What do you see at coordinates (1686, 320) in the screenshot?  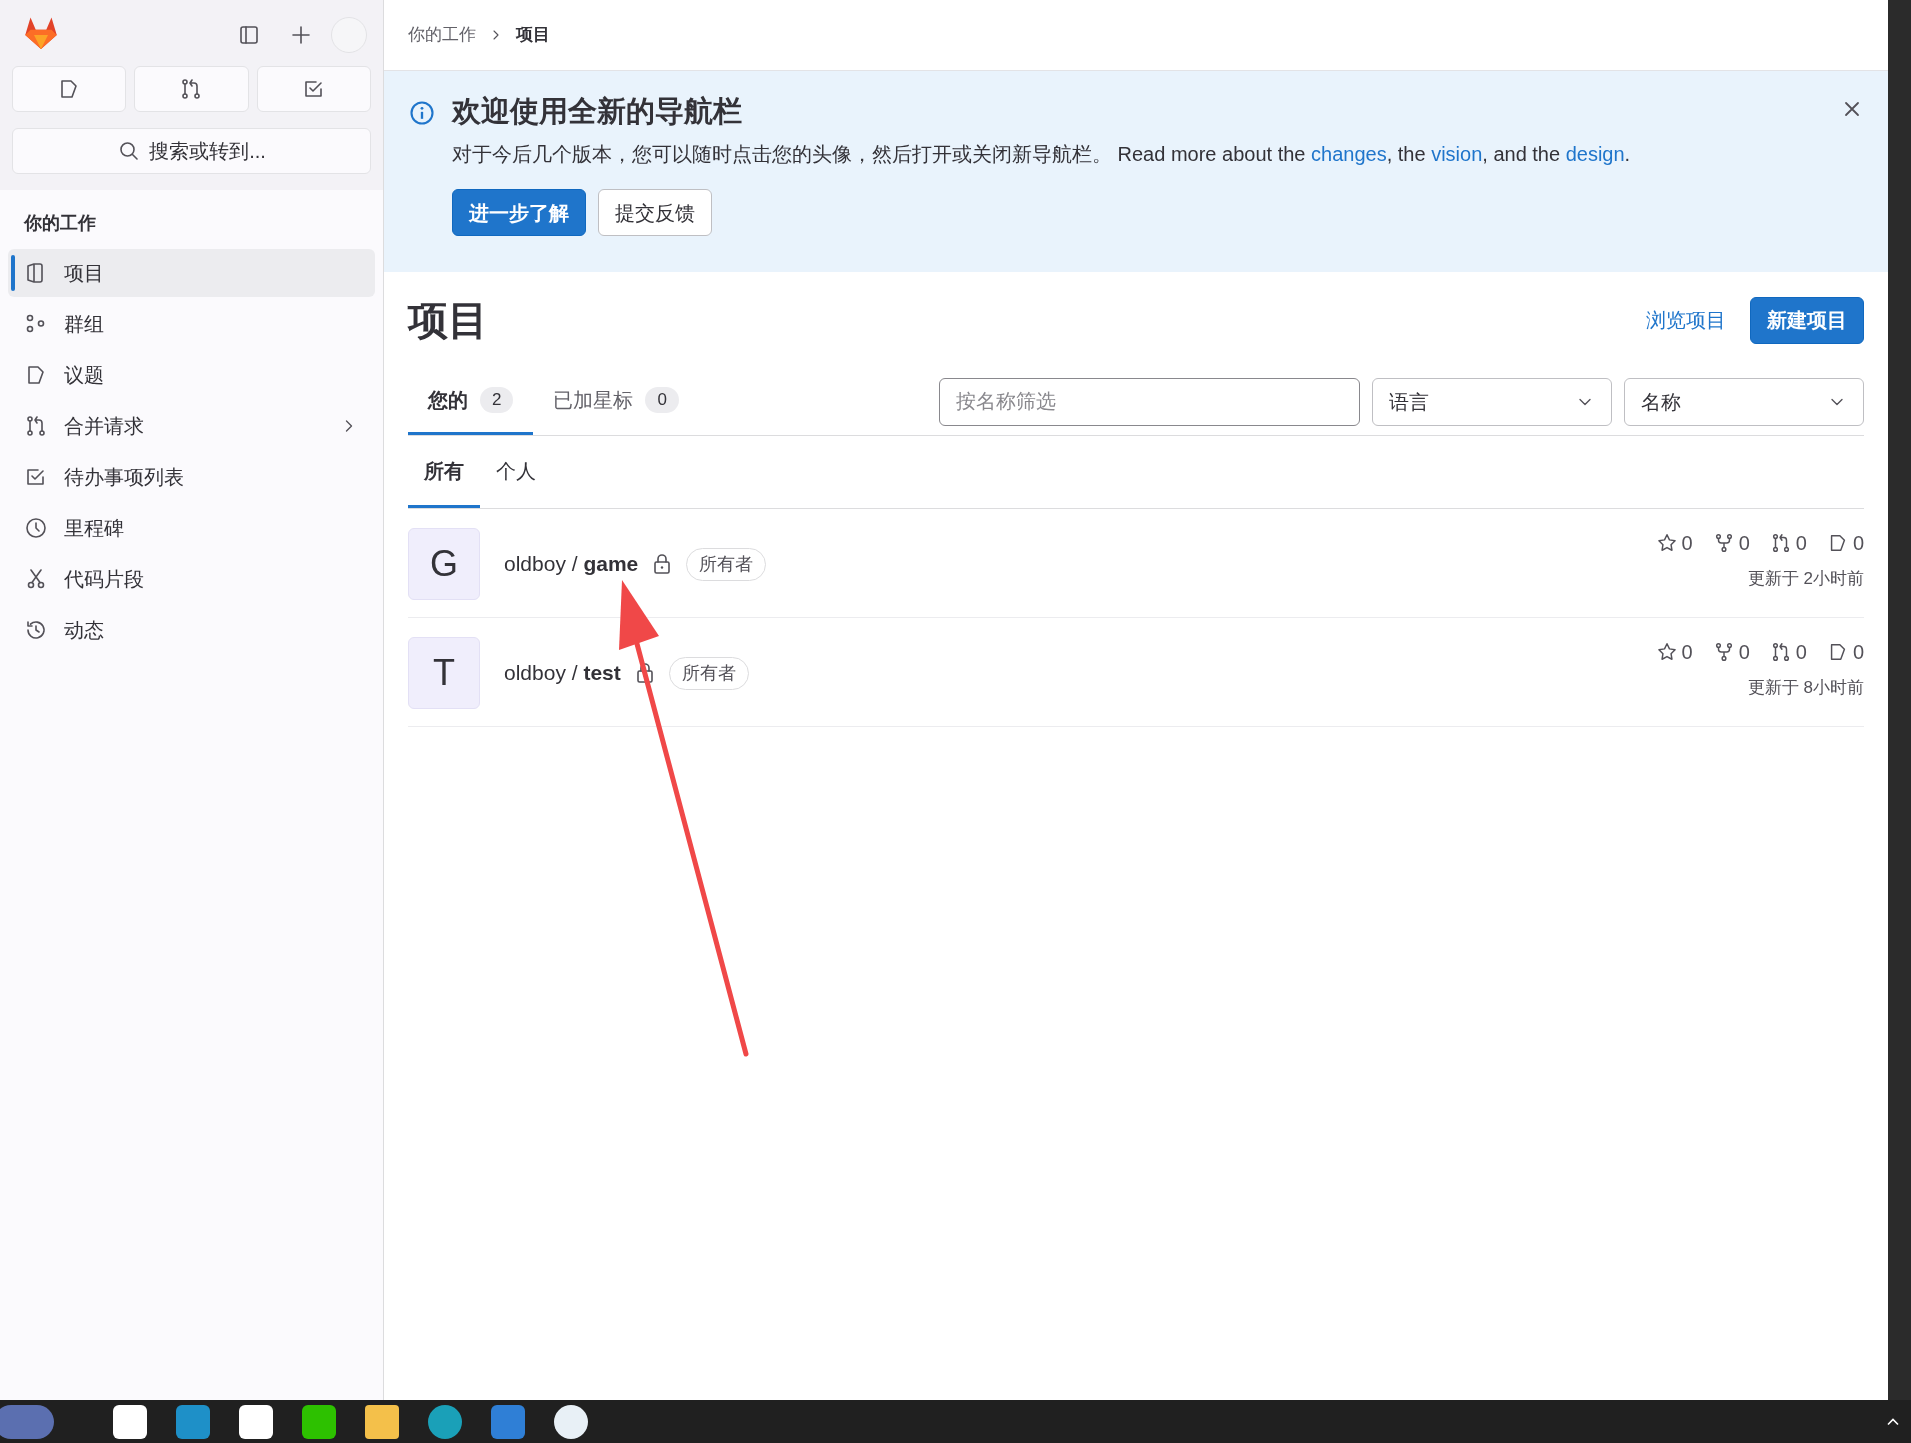 I see `browse-projects-link: 浏览项目` at bounding box center [1686, 320].